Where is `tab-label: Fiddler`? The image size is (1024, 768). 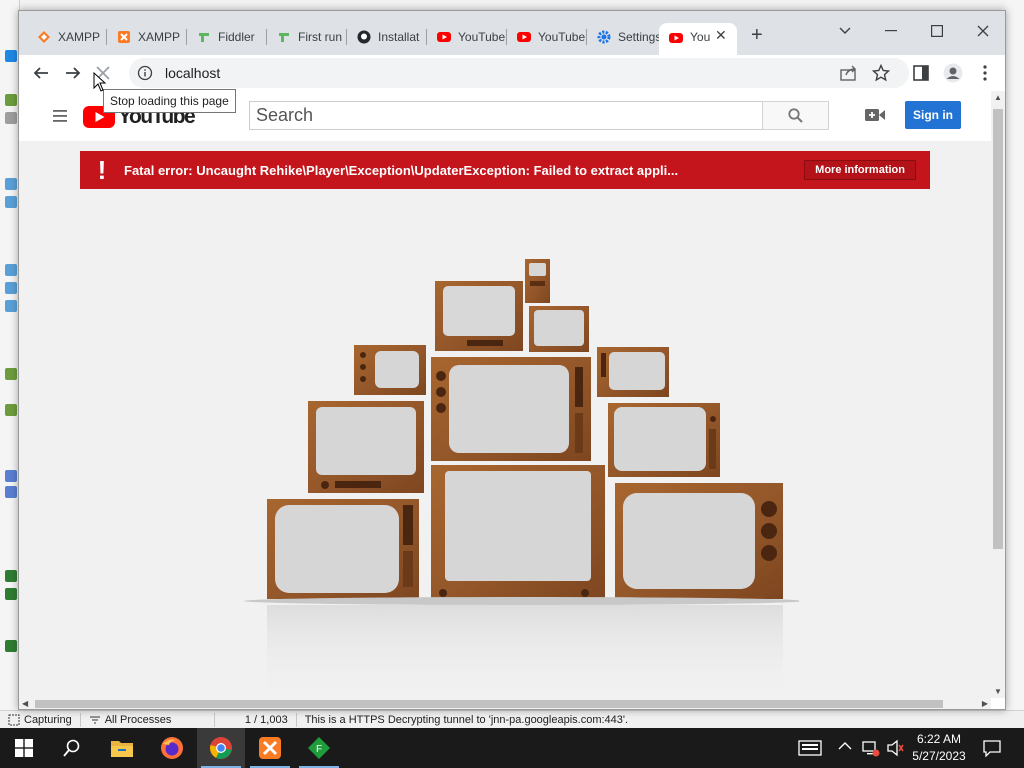
tab-label: Fiddler is located at coordinates (236, 37).